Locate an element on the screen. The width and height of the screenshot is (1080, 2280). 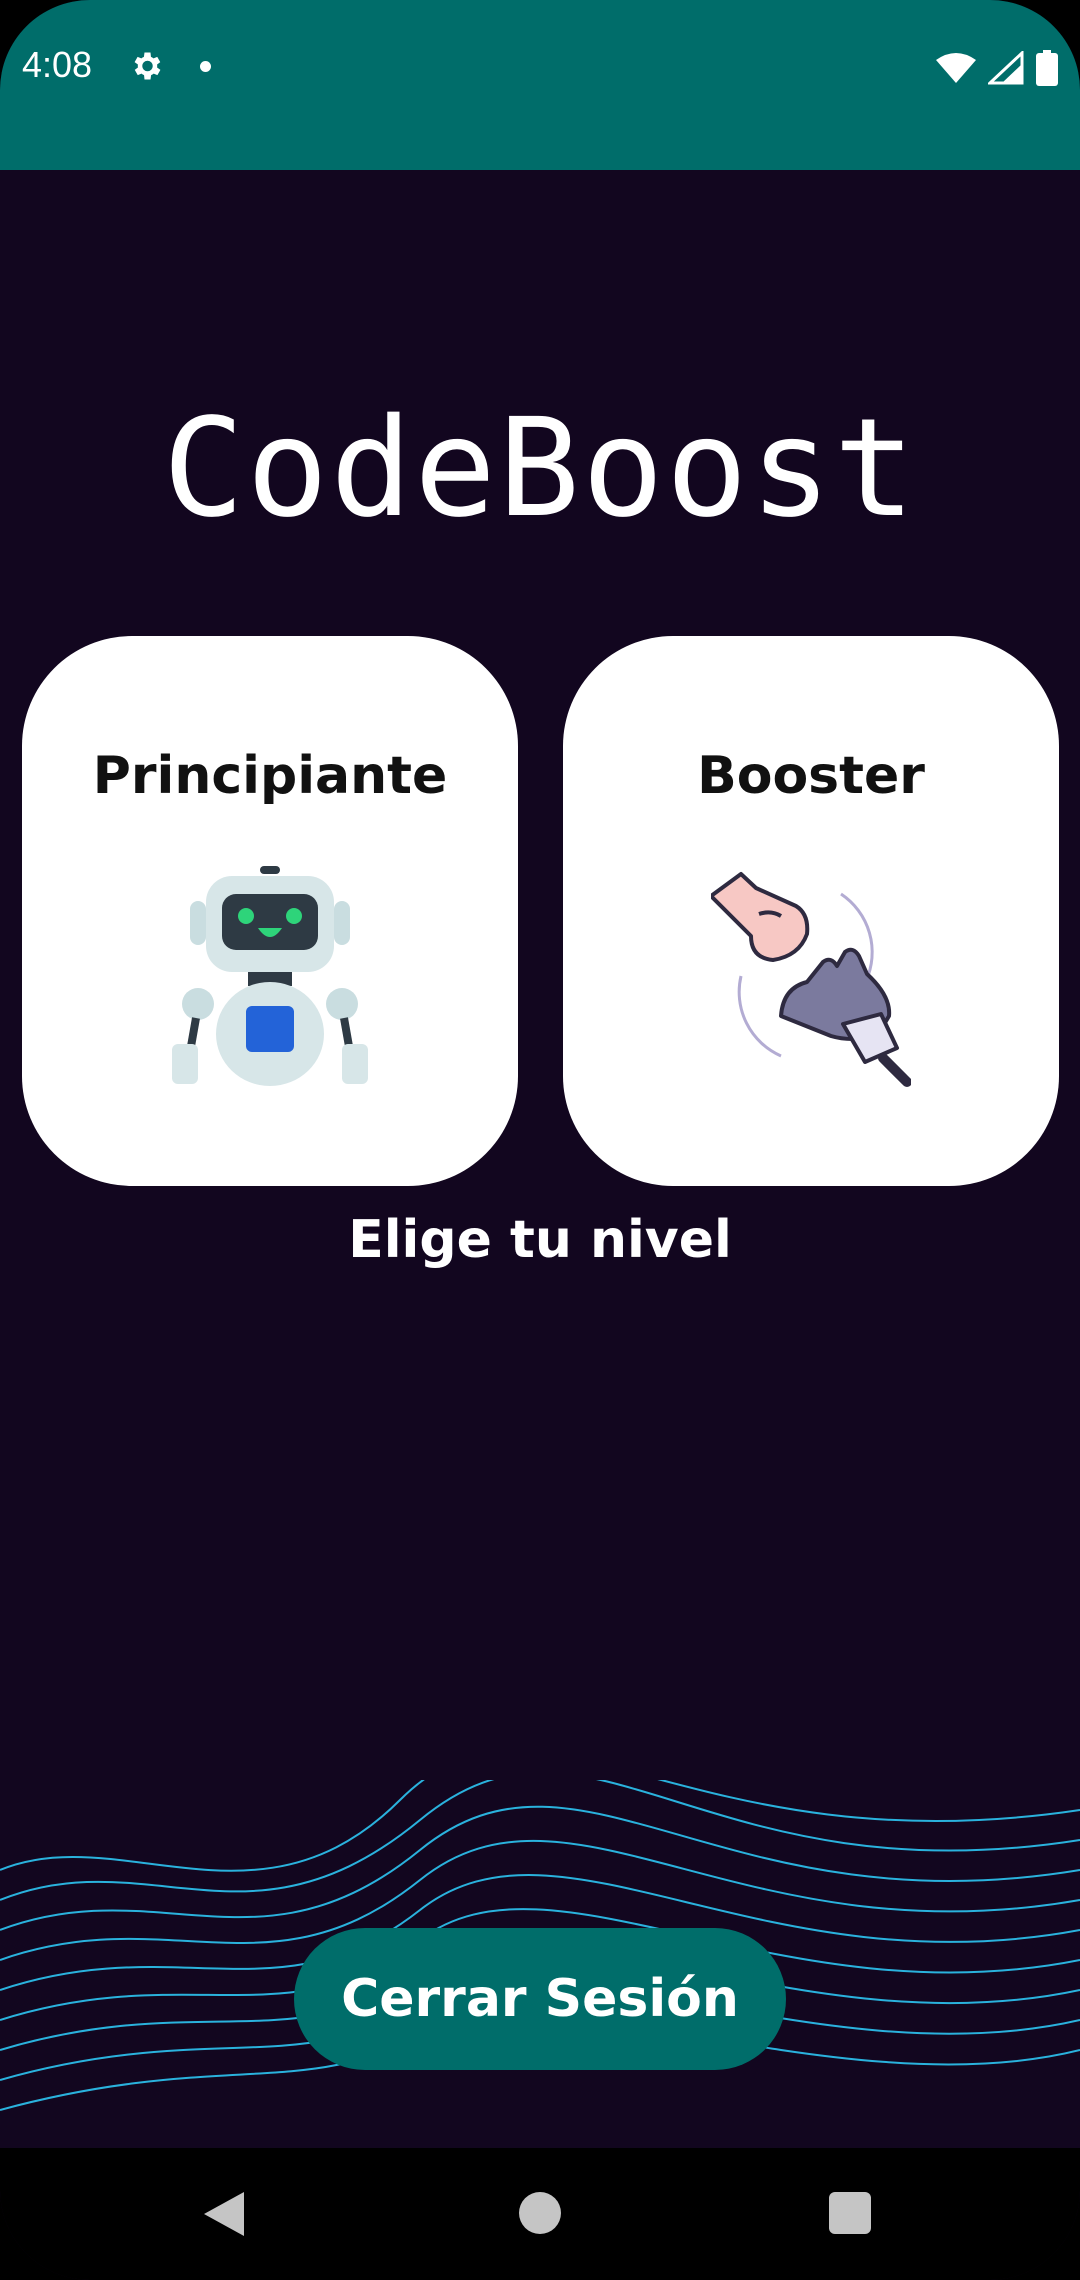
back-icon is located at coordinates (224, 2214).